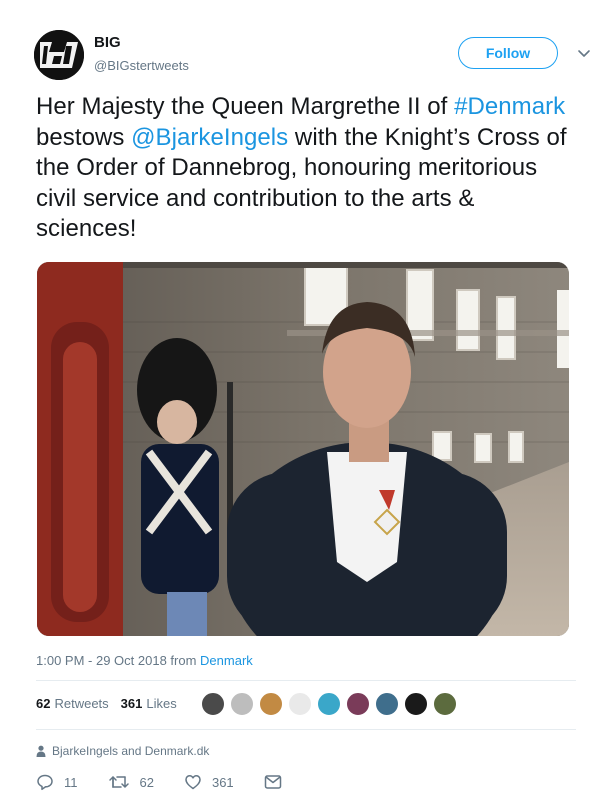  What do you see at coordinates (508, 53) in the screenshot?
I see `follow-button: Follow` at bounding box center [508, 53].